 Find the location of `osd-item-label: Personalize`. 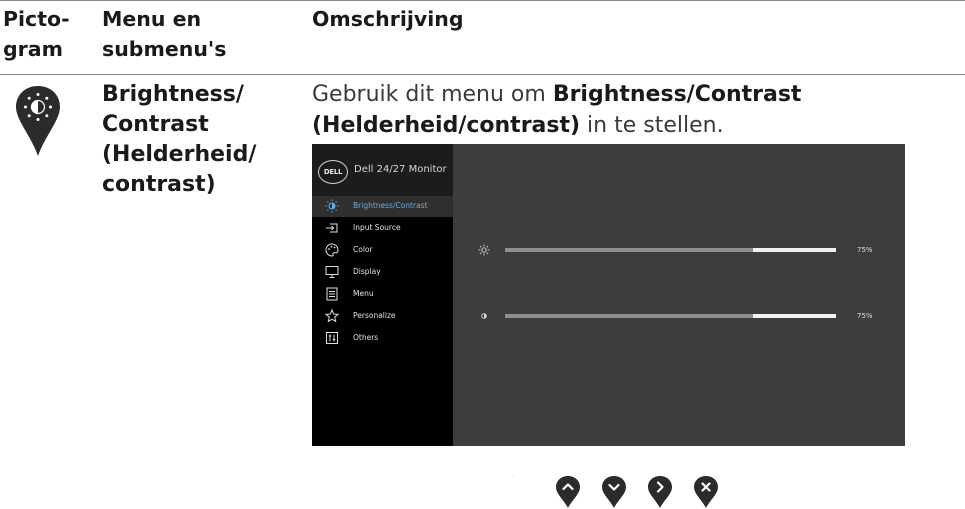

osd-item-label: Personalize is located at coordinates (374, 315).